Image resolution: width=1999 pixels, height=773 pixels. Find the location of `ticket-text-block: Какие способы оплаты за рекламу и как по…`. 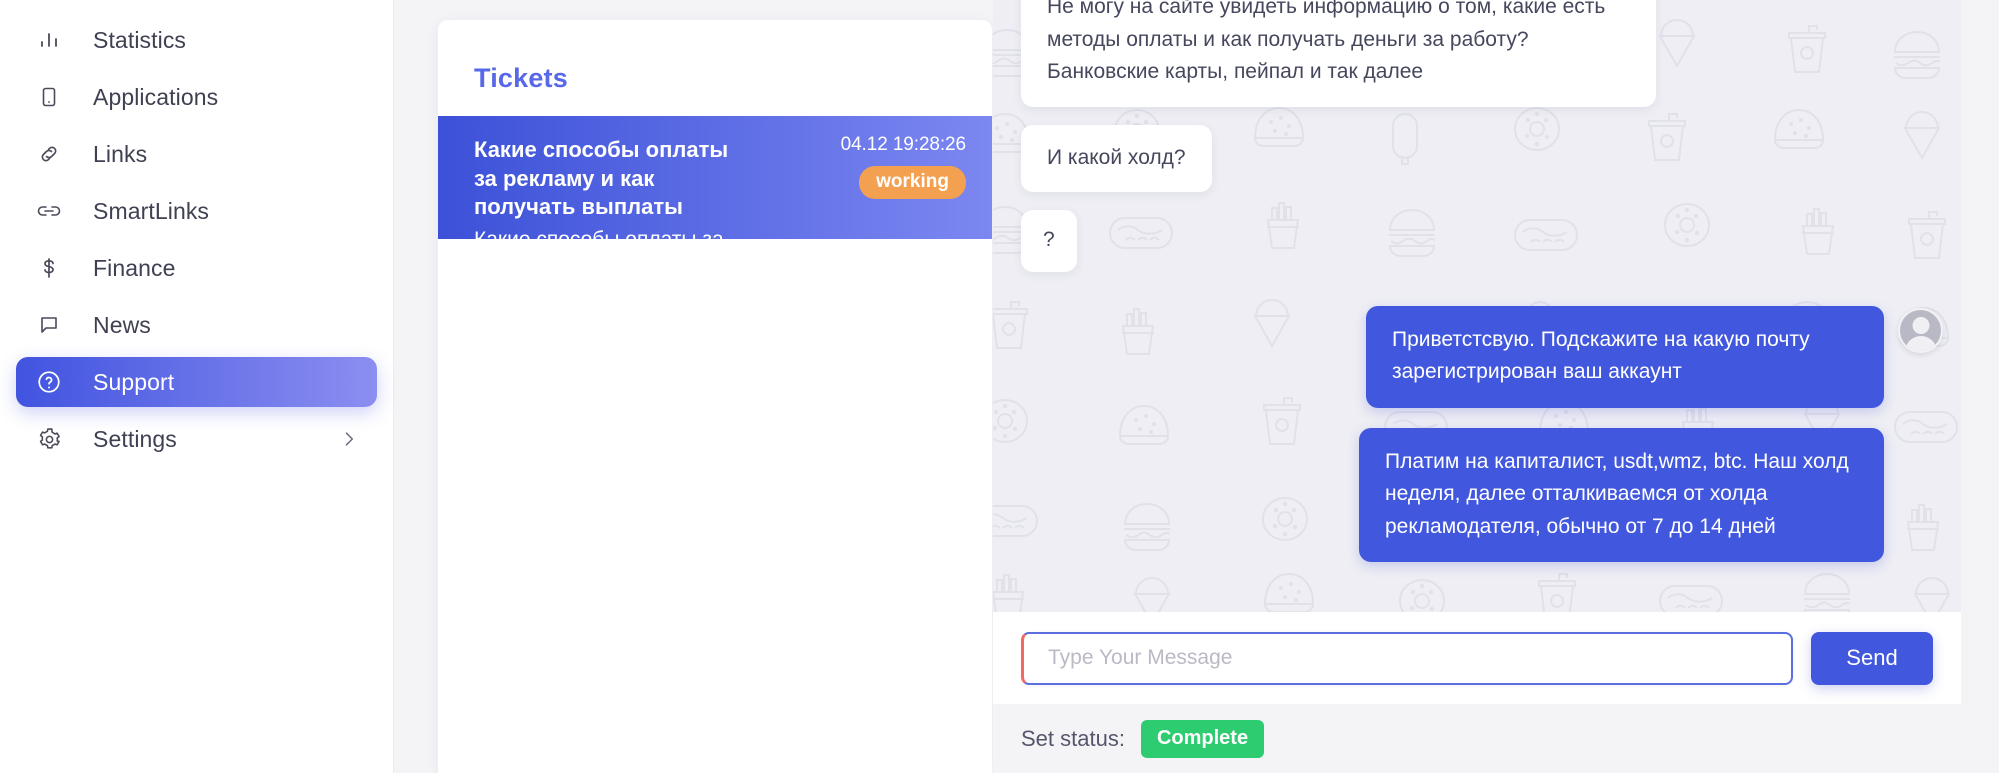

ticket-text-block: Какие способы оплаты за рекламу и как по… is located at coordinates (640, 192).